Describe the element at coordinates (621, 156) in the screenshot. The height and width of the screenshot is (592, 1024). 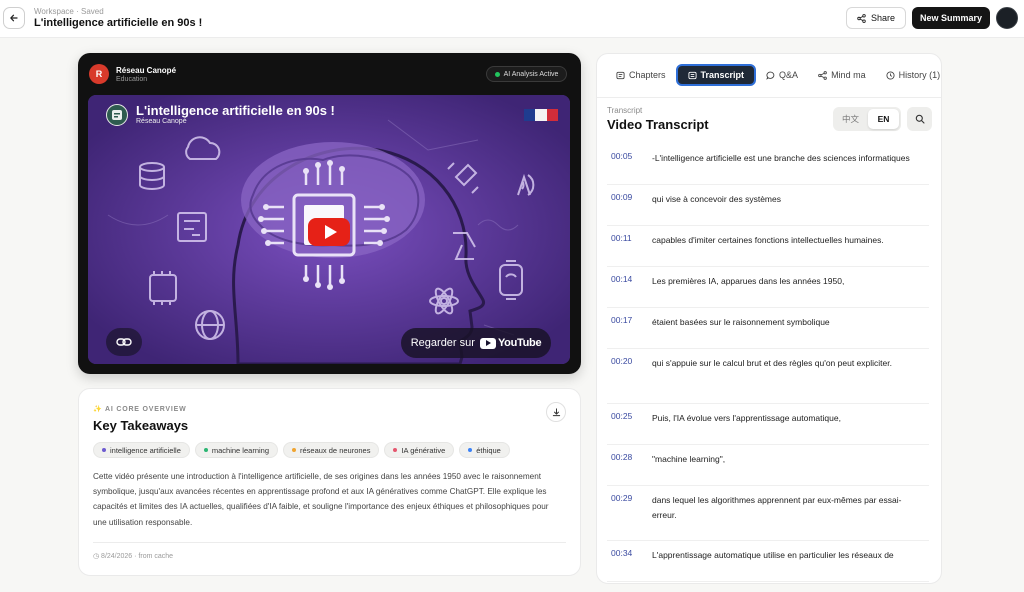
I see `timestamp-link: 00:05` at that location.